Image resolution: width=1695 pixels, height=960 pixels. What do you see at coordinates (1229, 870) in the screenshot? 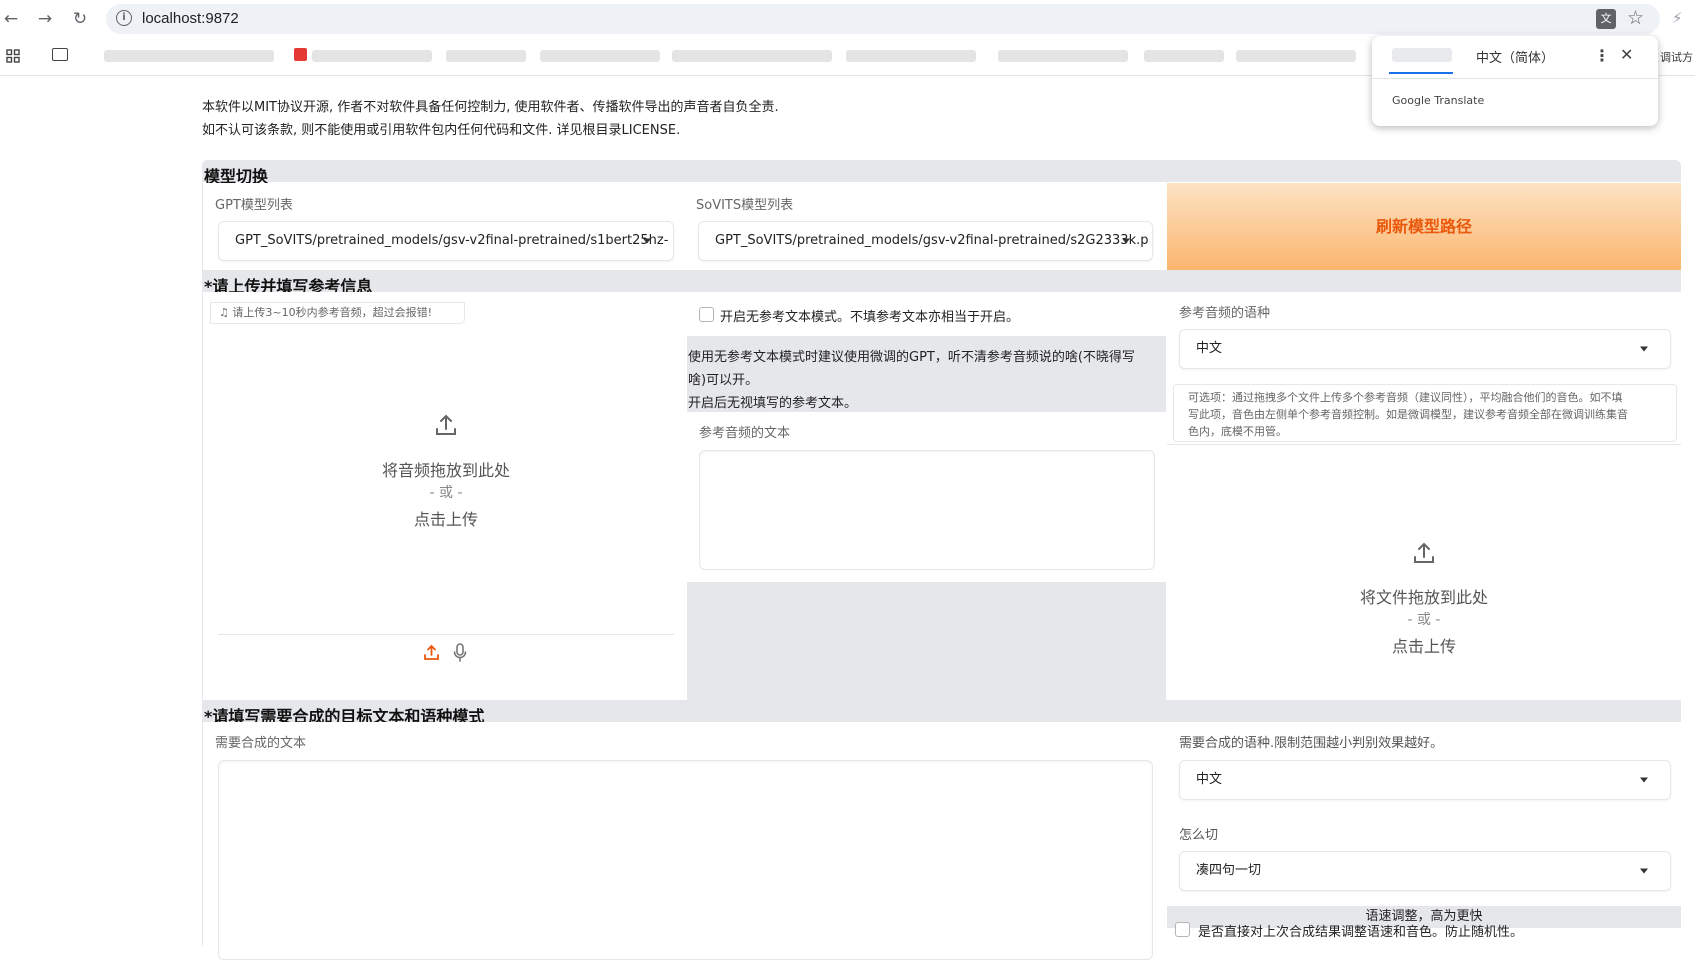
I see `cut-method-value: 凑四句一切` at bounding box center [1229, 870].